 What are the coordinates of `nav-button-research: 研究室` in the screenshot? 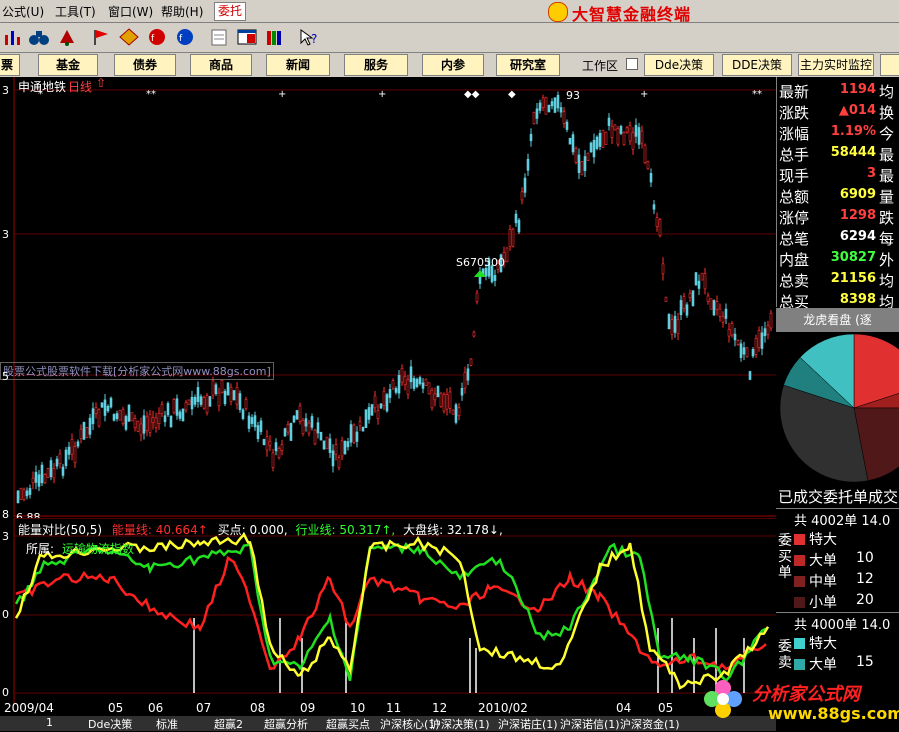 It's located at (528, 65).